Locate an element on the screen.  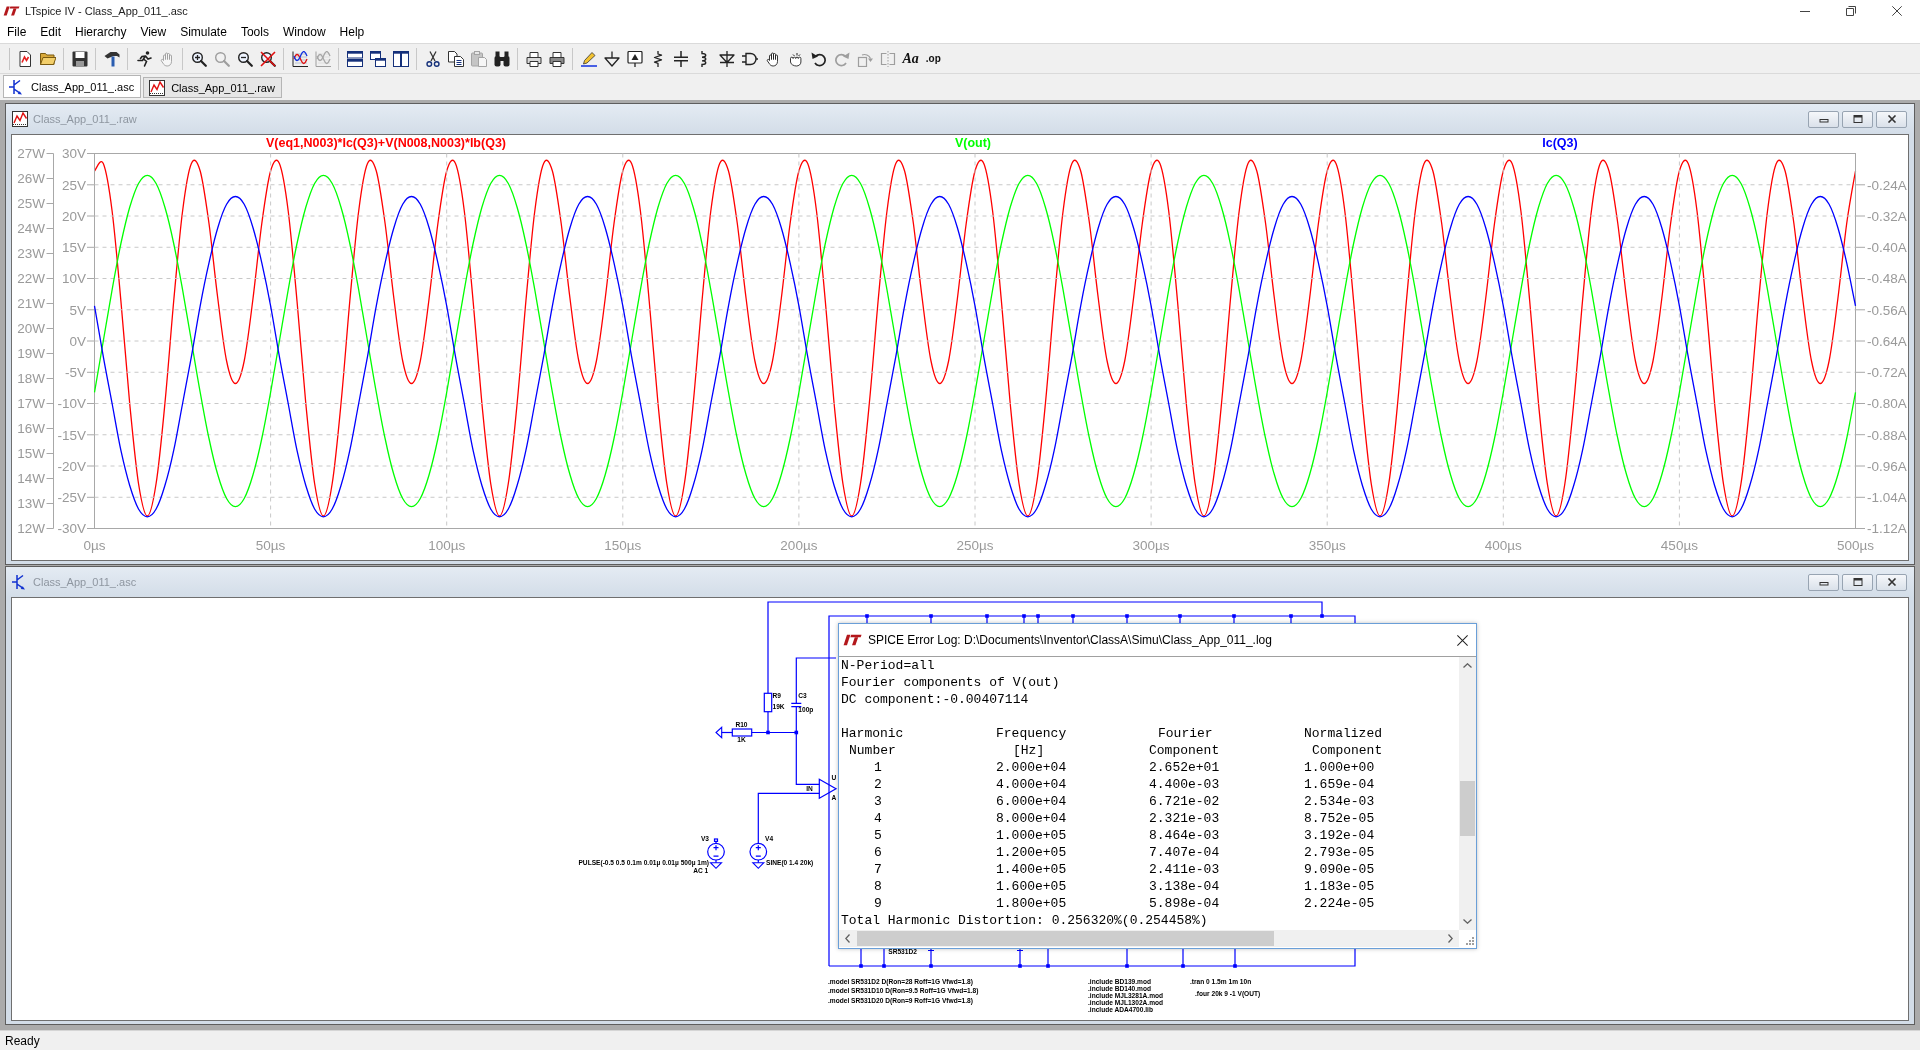
logic-gate-icon is located at coordinates (749, 58).